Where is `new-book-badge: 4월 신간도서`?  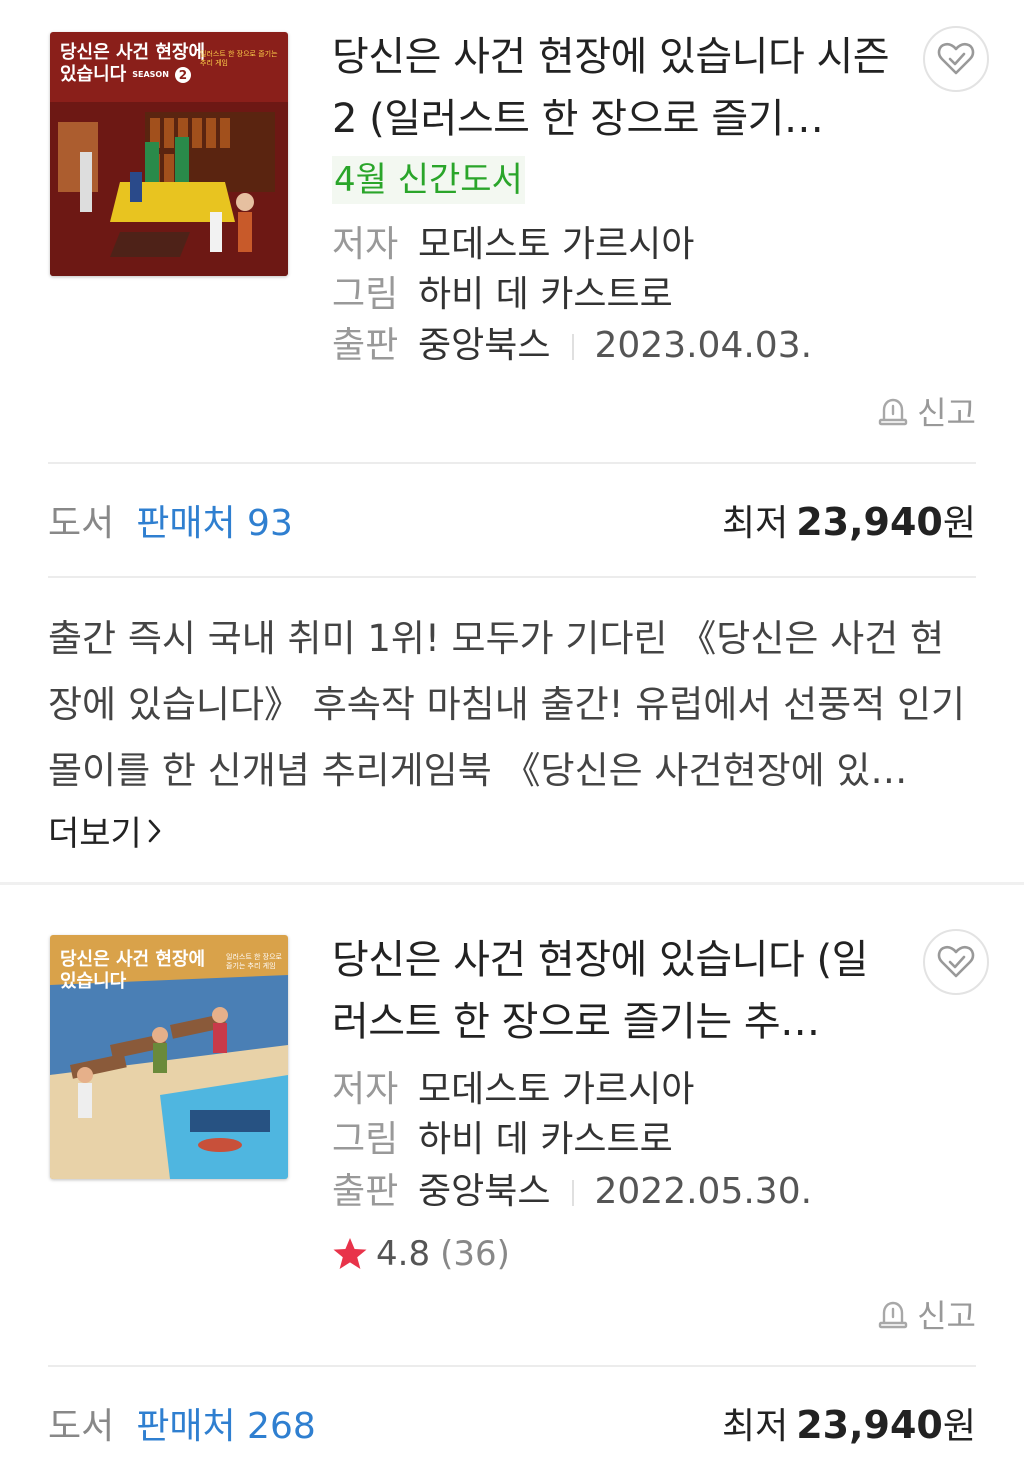 new-book-badge: 4월 신간도서 is located at coordinates (428, 180).